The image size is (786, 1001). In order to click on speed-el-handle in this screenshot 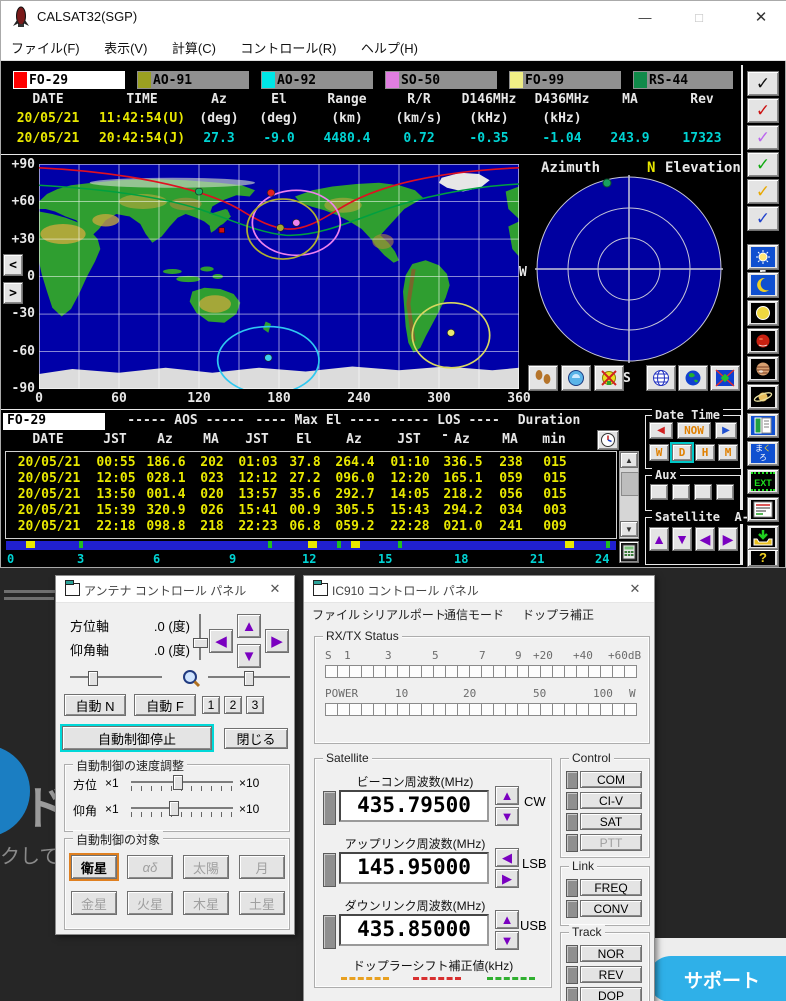, I will do `click(174, 808)`.